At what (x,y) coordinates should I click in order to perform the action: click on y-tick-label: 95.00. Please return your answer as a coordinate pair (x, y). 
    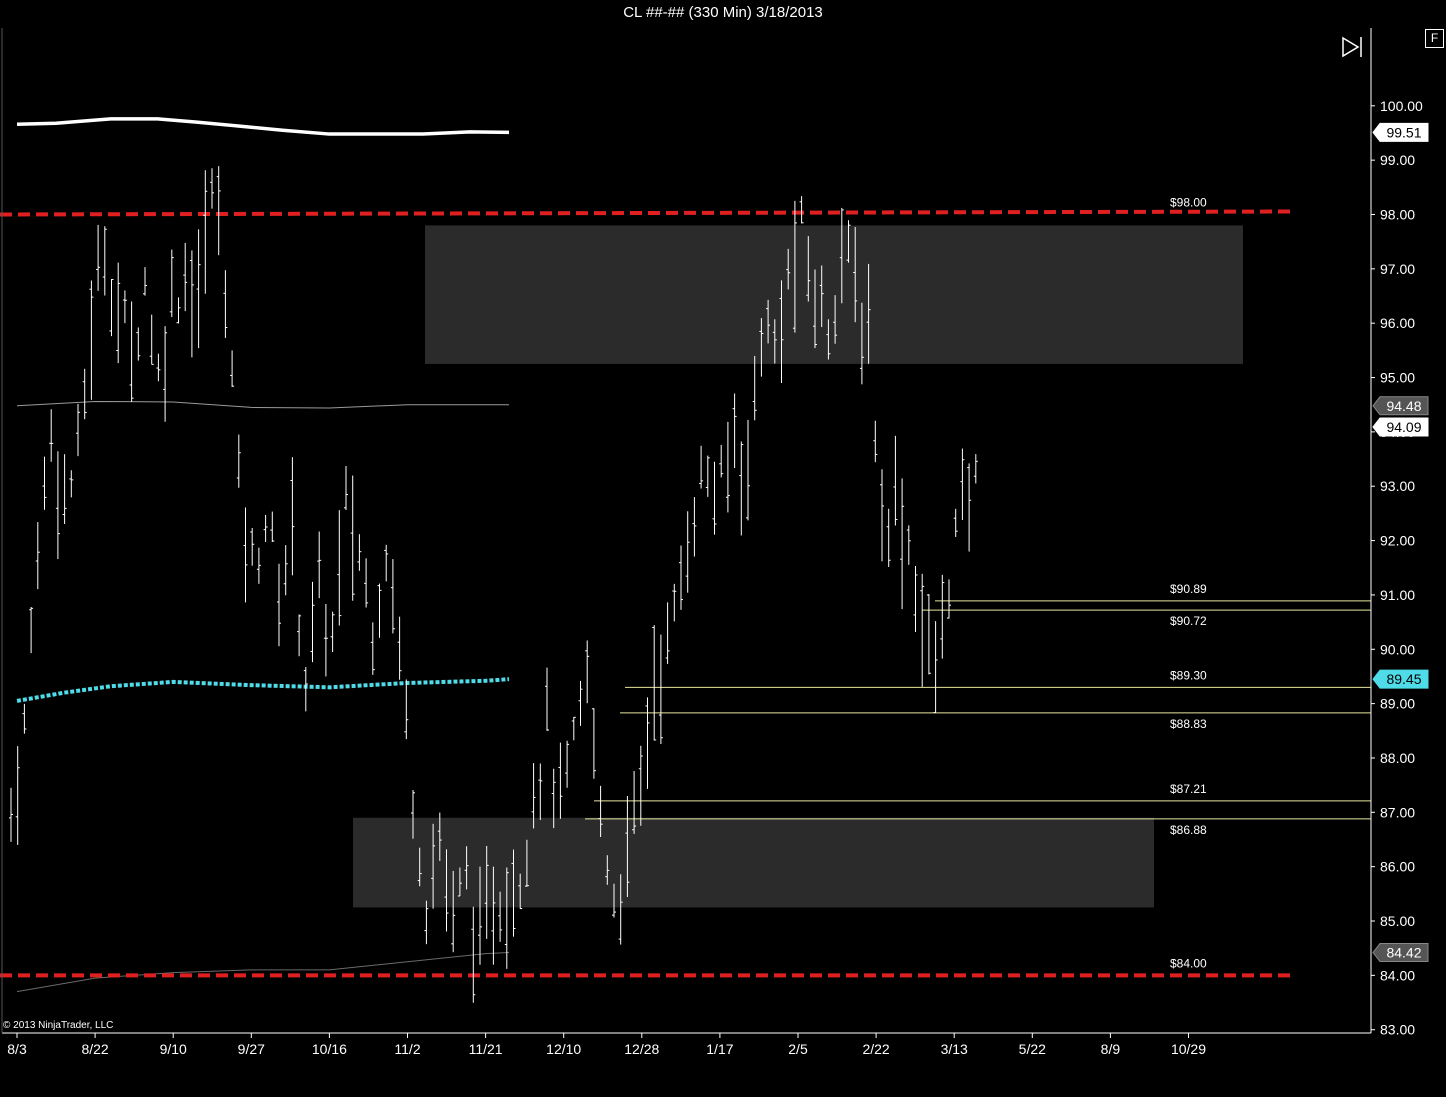
    Looking at the image, I should click on (1397, 378).